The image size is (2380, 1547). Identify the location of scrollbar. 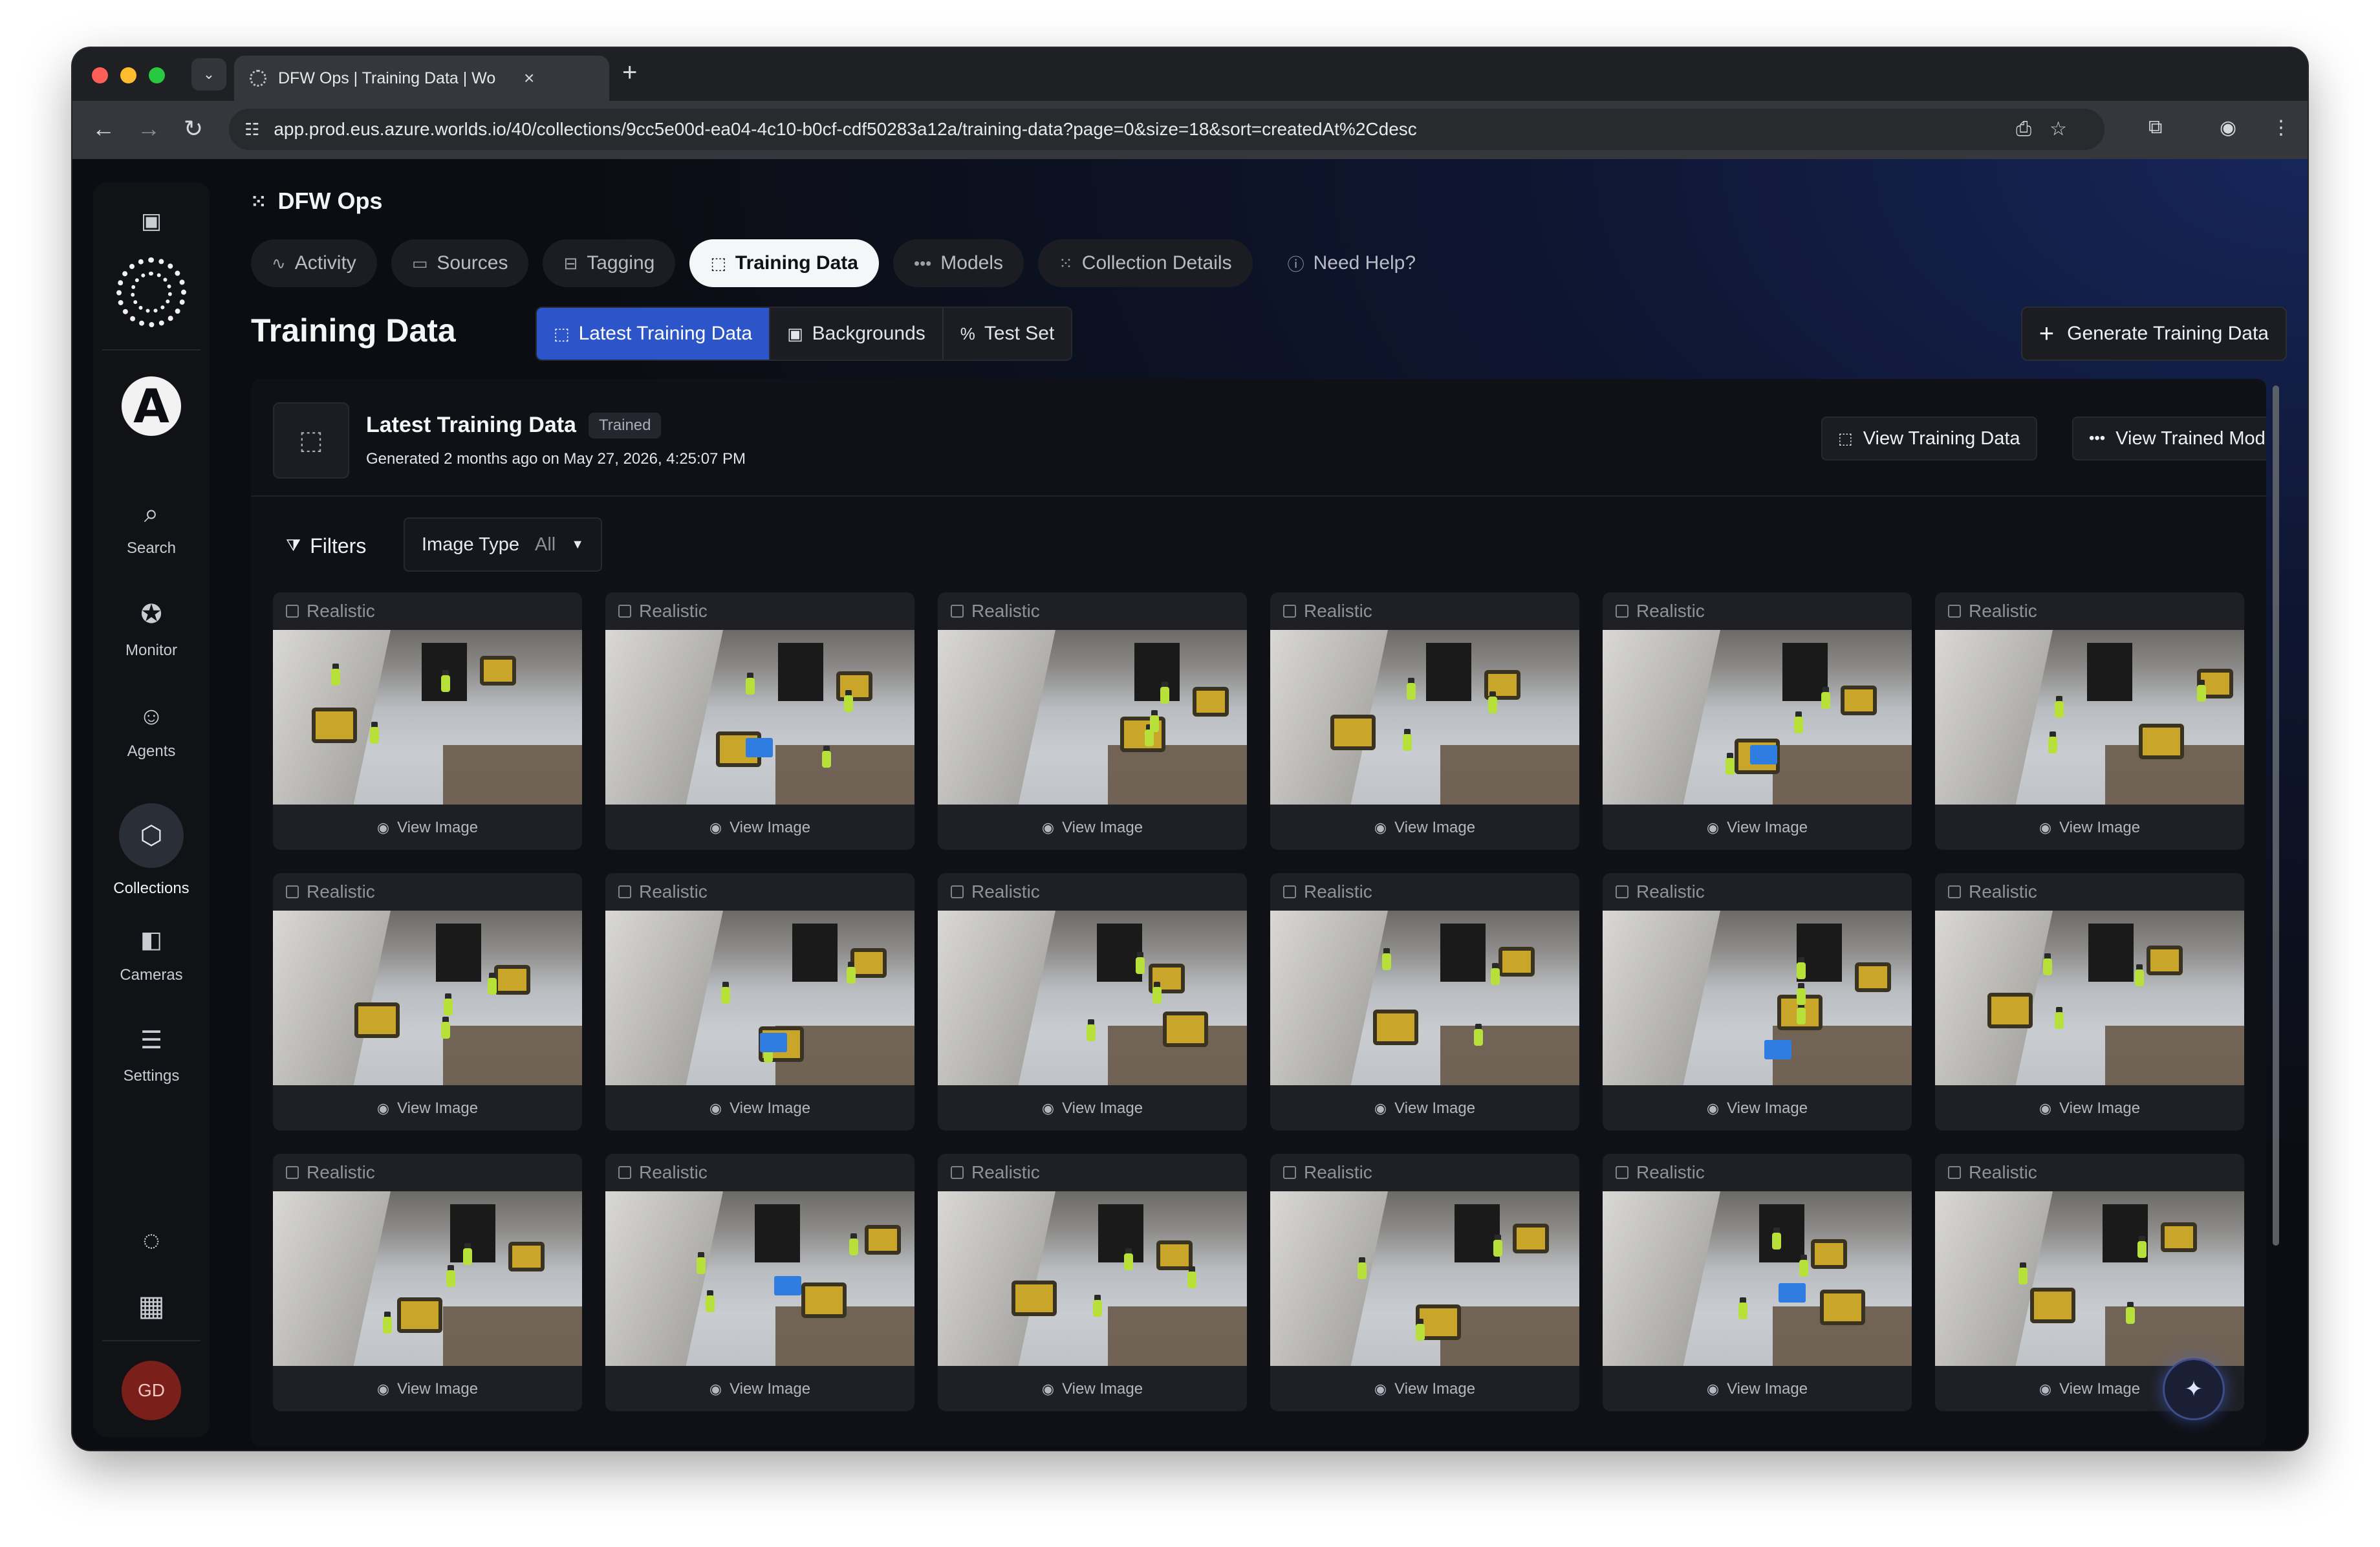
(2276, 815).